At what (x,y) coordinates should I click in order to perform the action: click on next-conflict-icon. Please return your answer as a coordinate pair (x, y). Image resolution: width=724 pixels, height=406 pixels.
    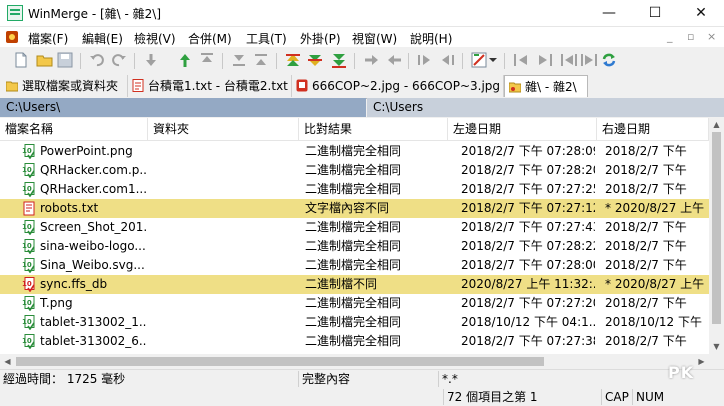
    Looking at the image, I should click on (293, 60).